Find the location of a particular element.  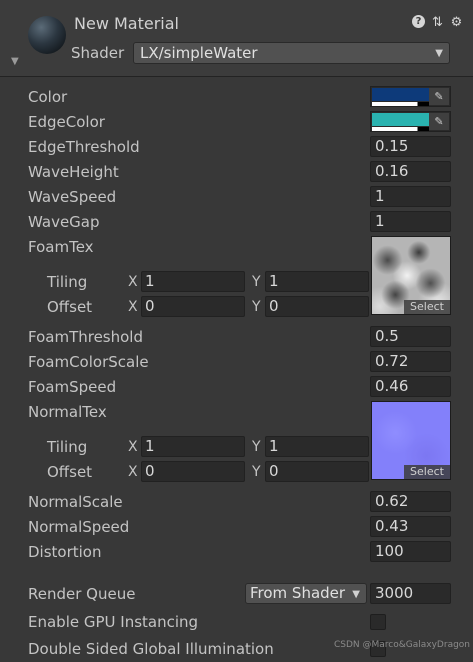

shader-dropdown: LX/simpleWater ▼ is located at coordinates (291, 53).